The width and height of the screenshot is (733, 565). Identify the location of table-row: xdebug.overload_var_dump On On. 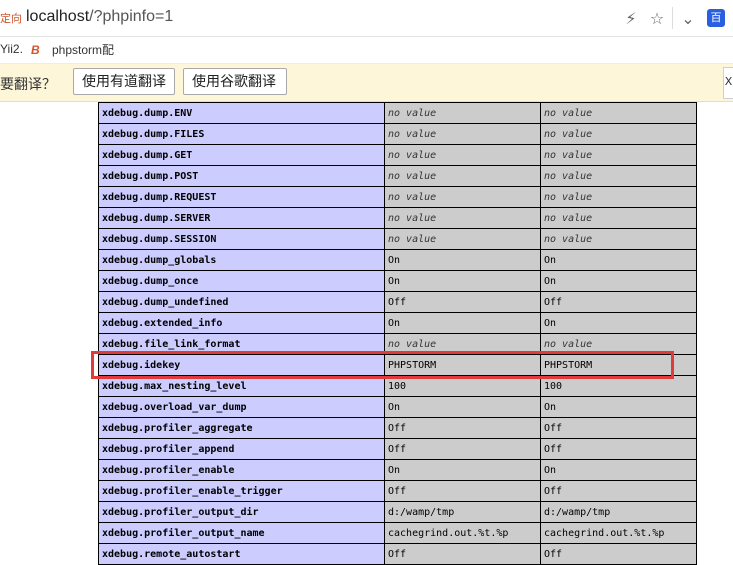
(397, 407).